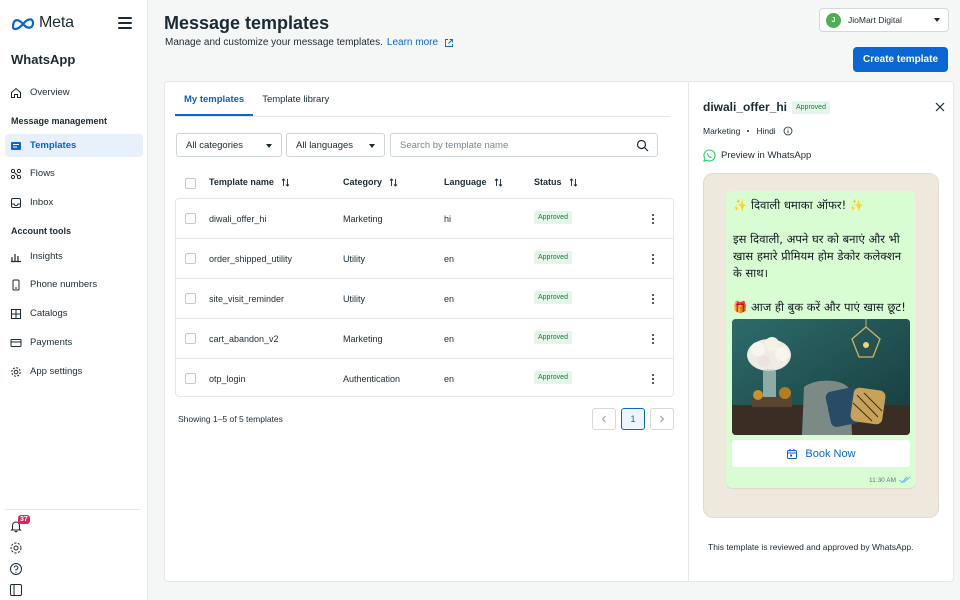  Describe the element at coordinates (16, 284) in the screenshot. I see `phone-icon` at that location.